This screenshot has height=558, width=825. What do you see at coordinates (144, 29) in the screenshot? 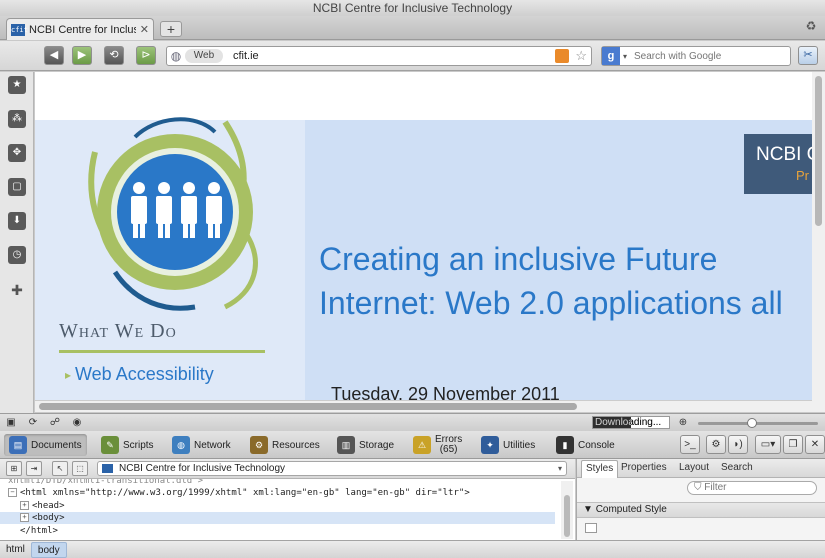
I see `tab-close-icon: ✕` at bounding box center [144, 29].